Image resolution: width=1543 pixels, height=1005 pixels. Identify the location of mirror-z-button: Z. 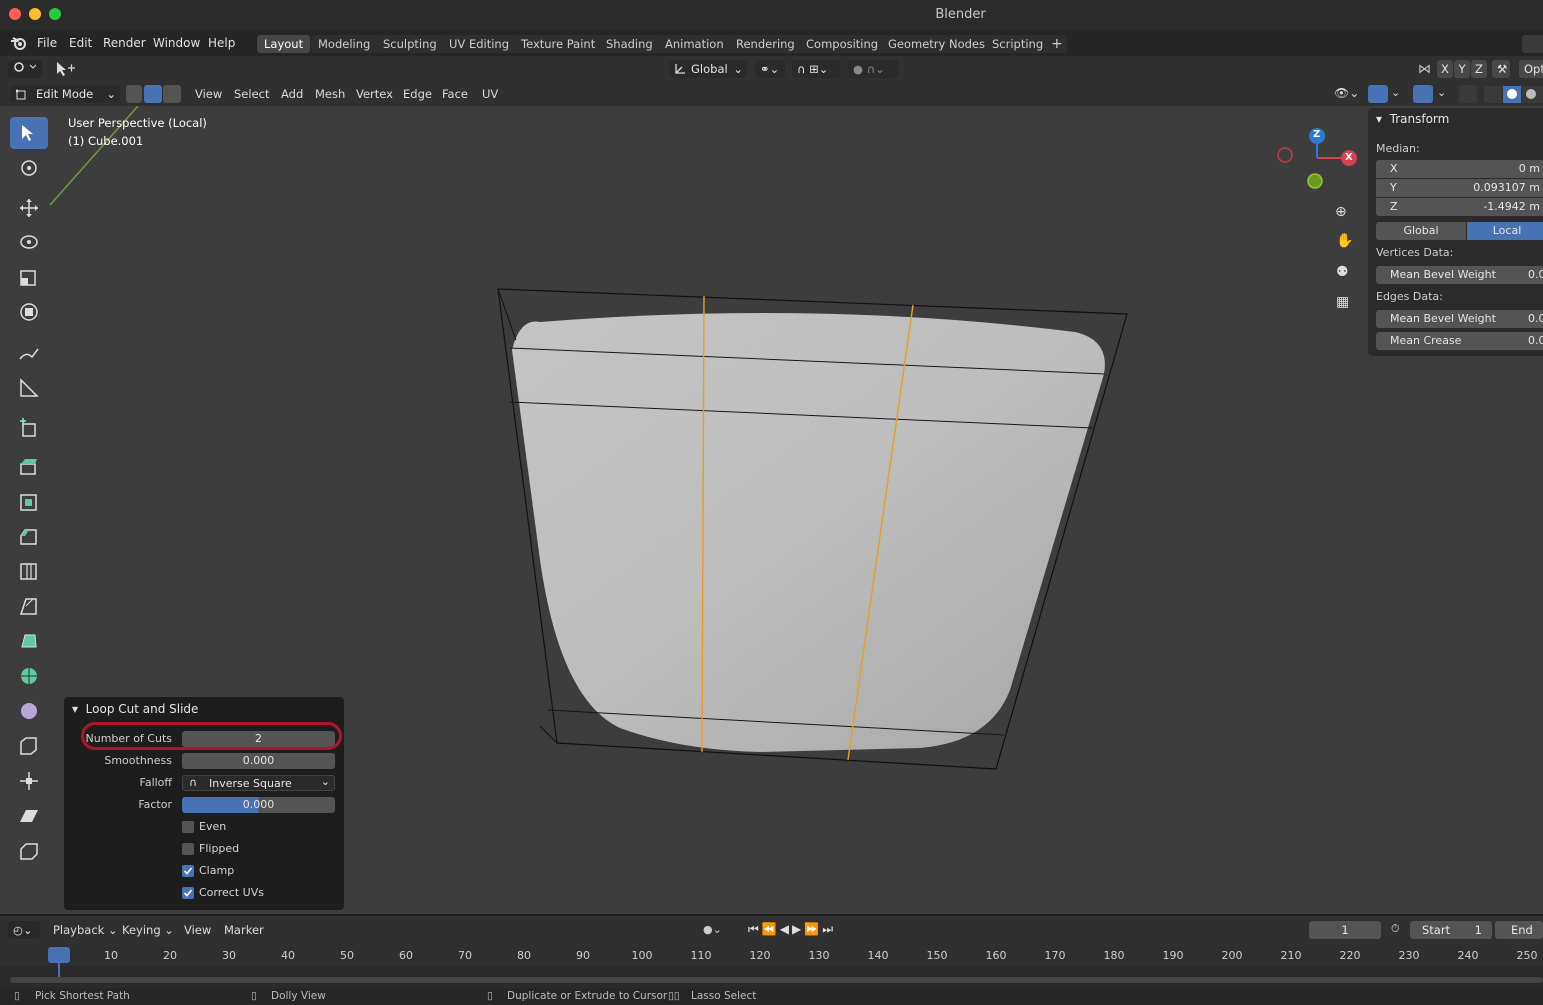
(1479, 69).